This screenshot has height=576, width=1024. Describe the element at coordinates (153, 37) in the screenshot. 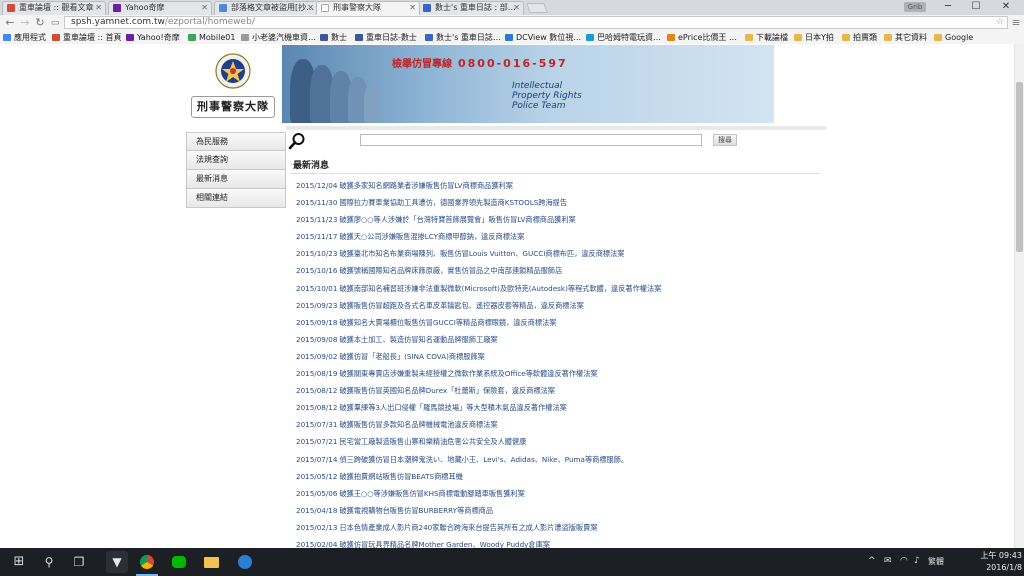

I see `bookmark-item: Yahoo!奇摩` at that location.